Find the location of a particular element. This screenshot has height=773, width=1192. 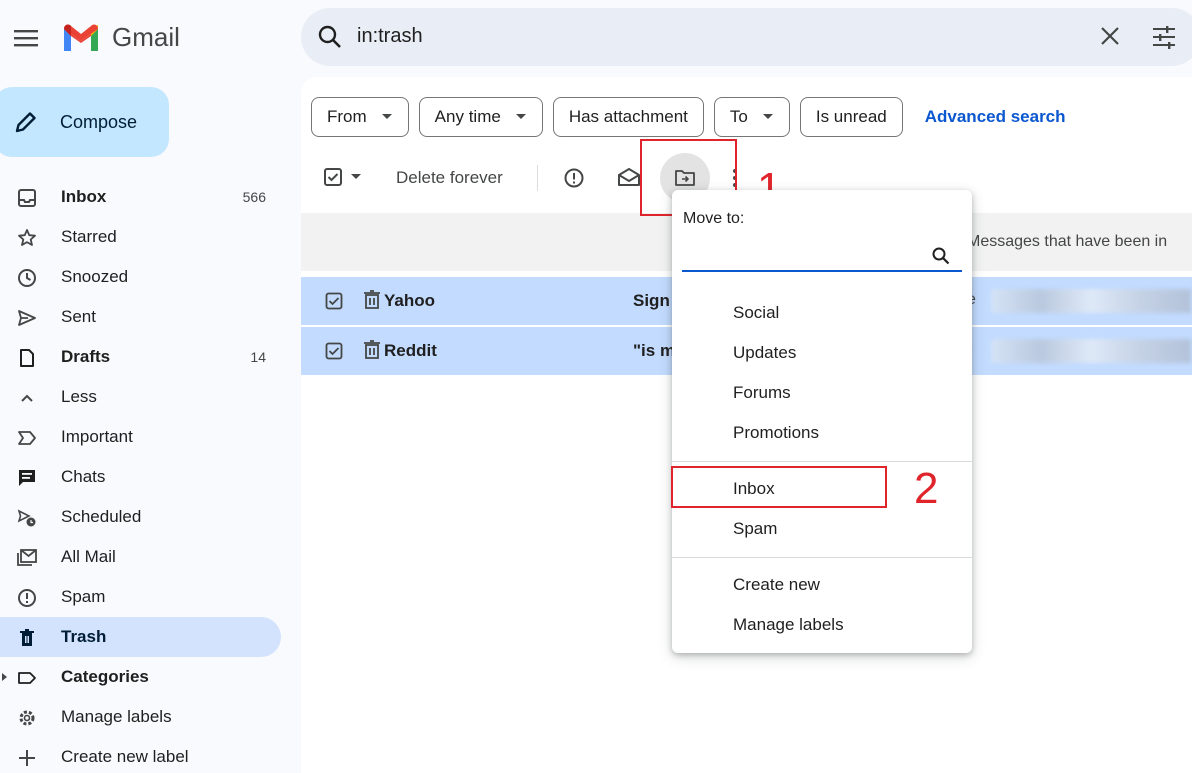

sidebar-item-important: Important is located at coordinates (140, 437).